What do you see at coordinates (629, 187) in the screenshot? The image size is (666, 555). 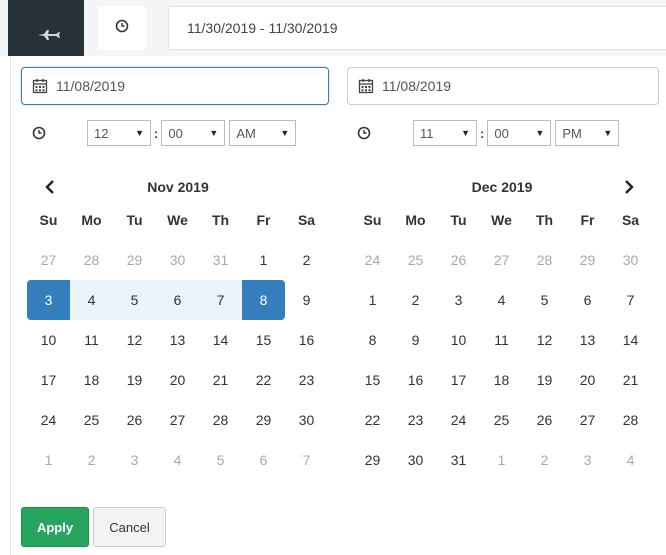 I see `next-month-button` at bounding box center [629, 187].